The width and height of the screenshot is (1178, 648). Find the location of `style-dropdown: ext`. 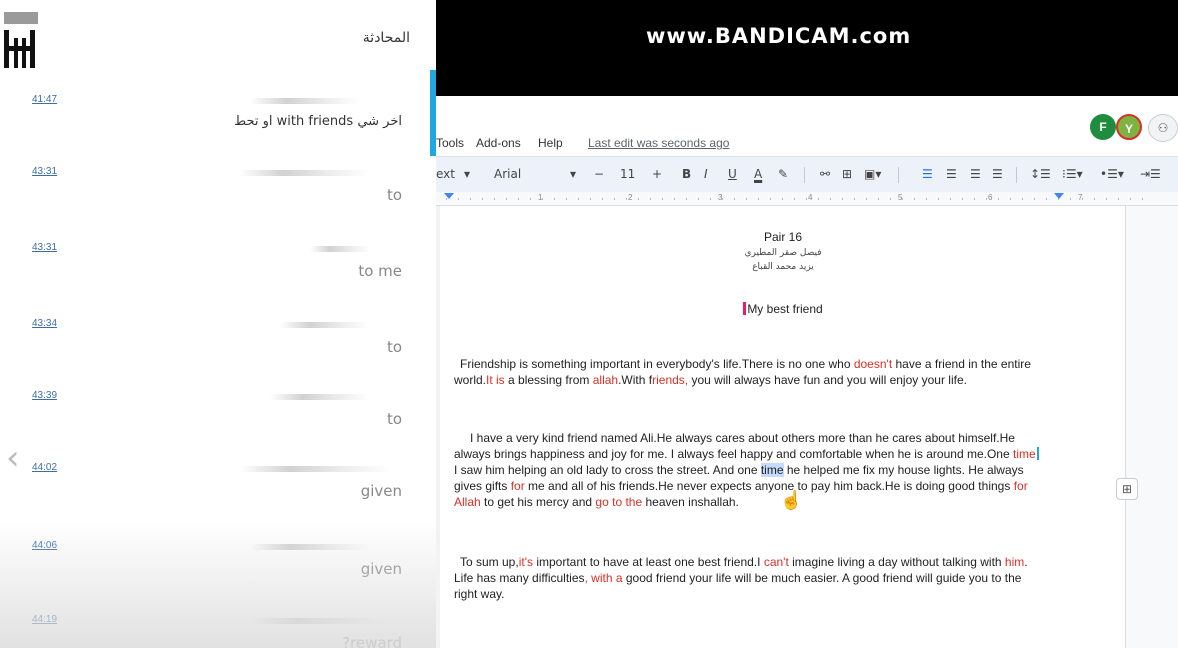

style-dropdown: ext is located at coordinates (445, 174).